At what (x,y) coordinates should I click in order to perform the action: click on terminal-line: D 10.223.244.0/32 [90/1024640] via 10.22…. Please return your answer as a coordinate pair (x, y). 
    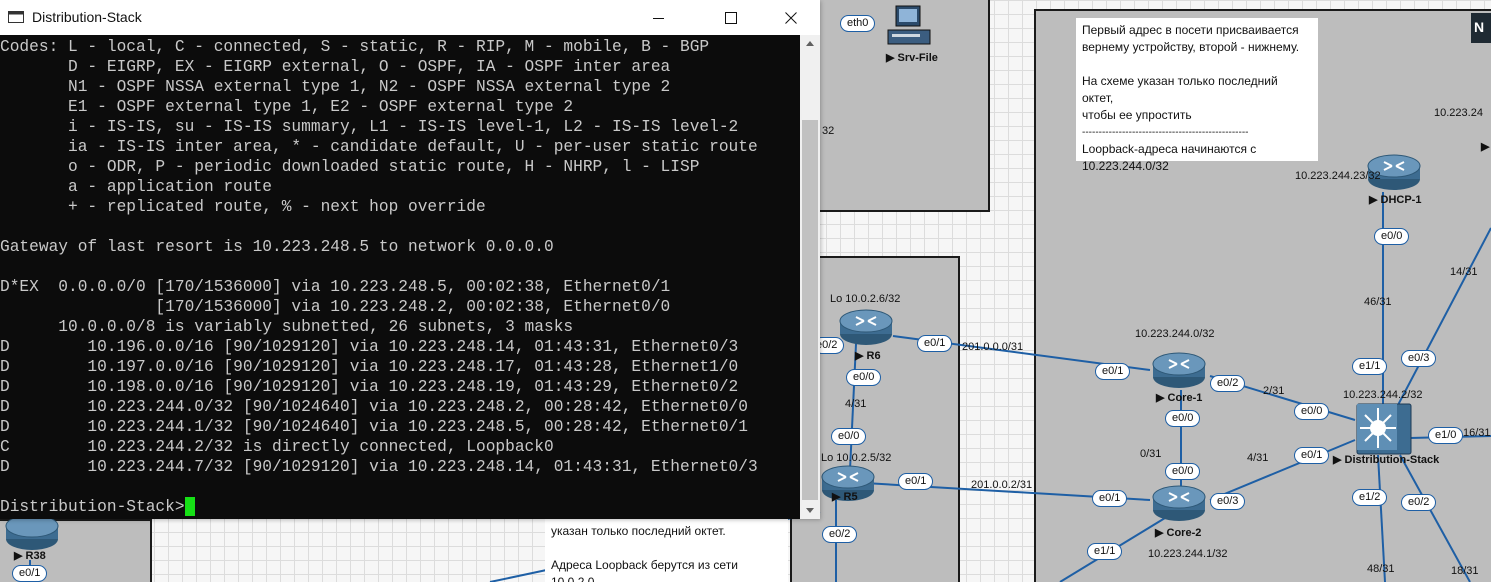
    Looking at the image, I should click on (374, 407).